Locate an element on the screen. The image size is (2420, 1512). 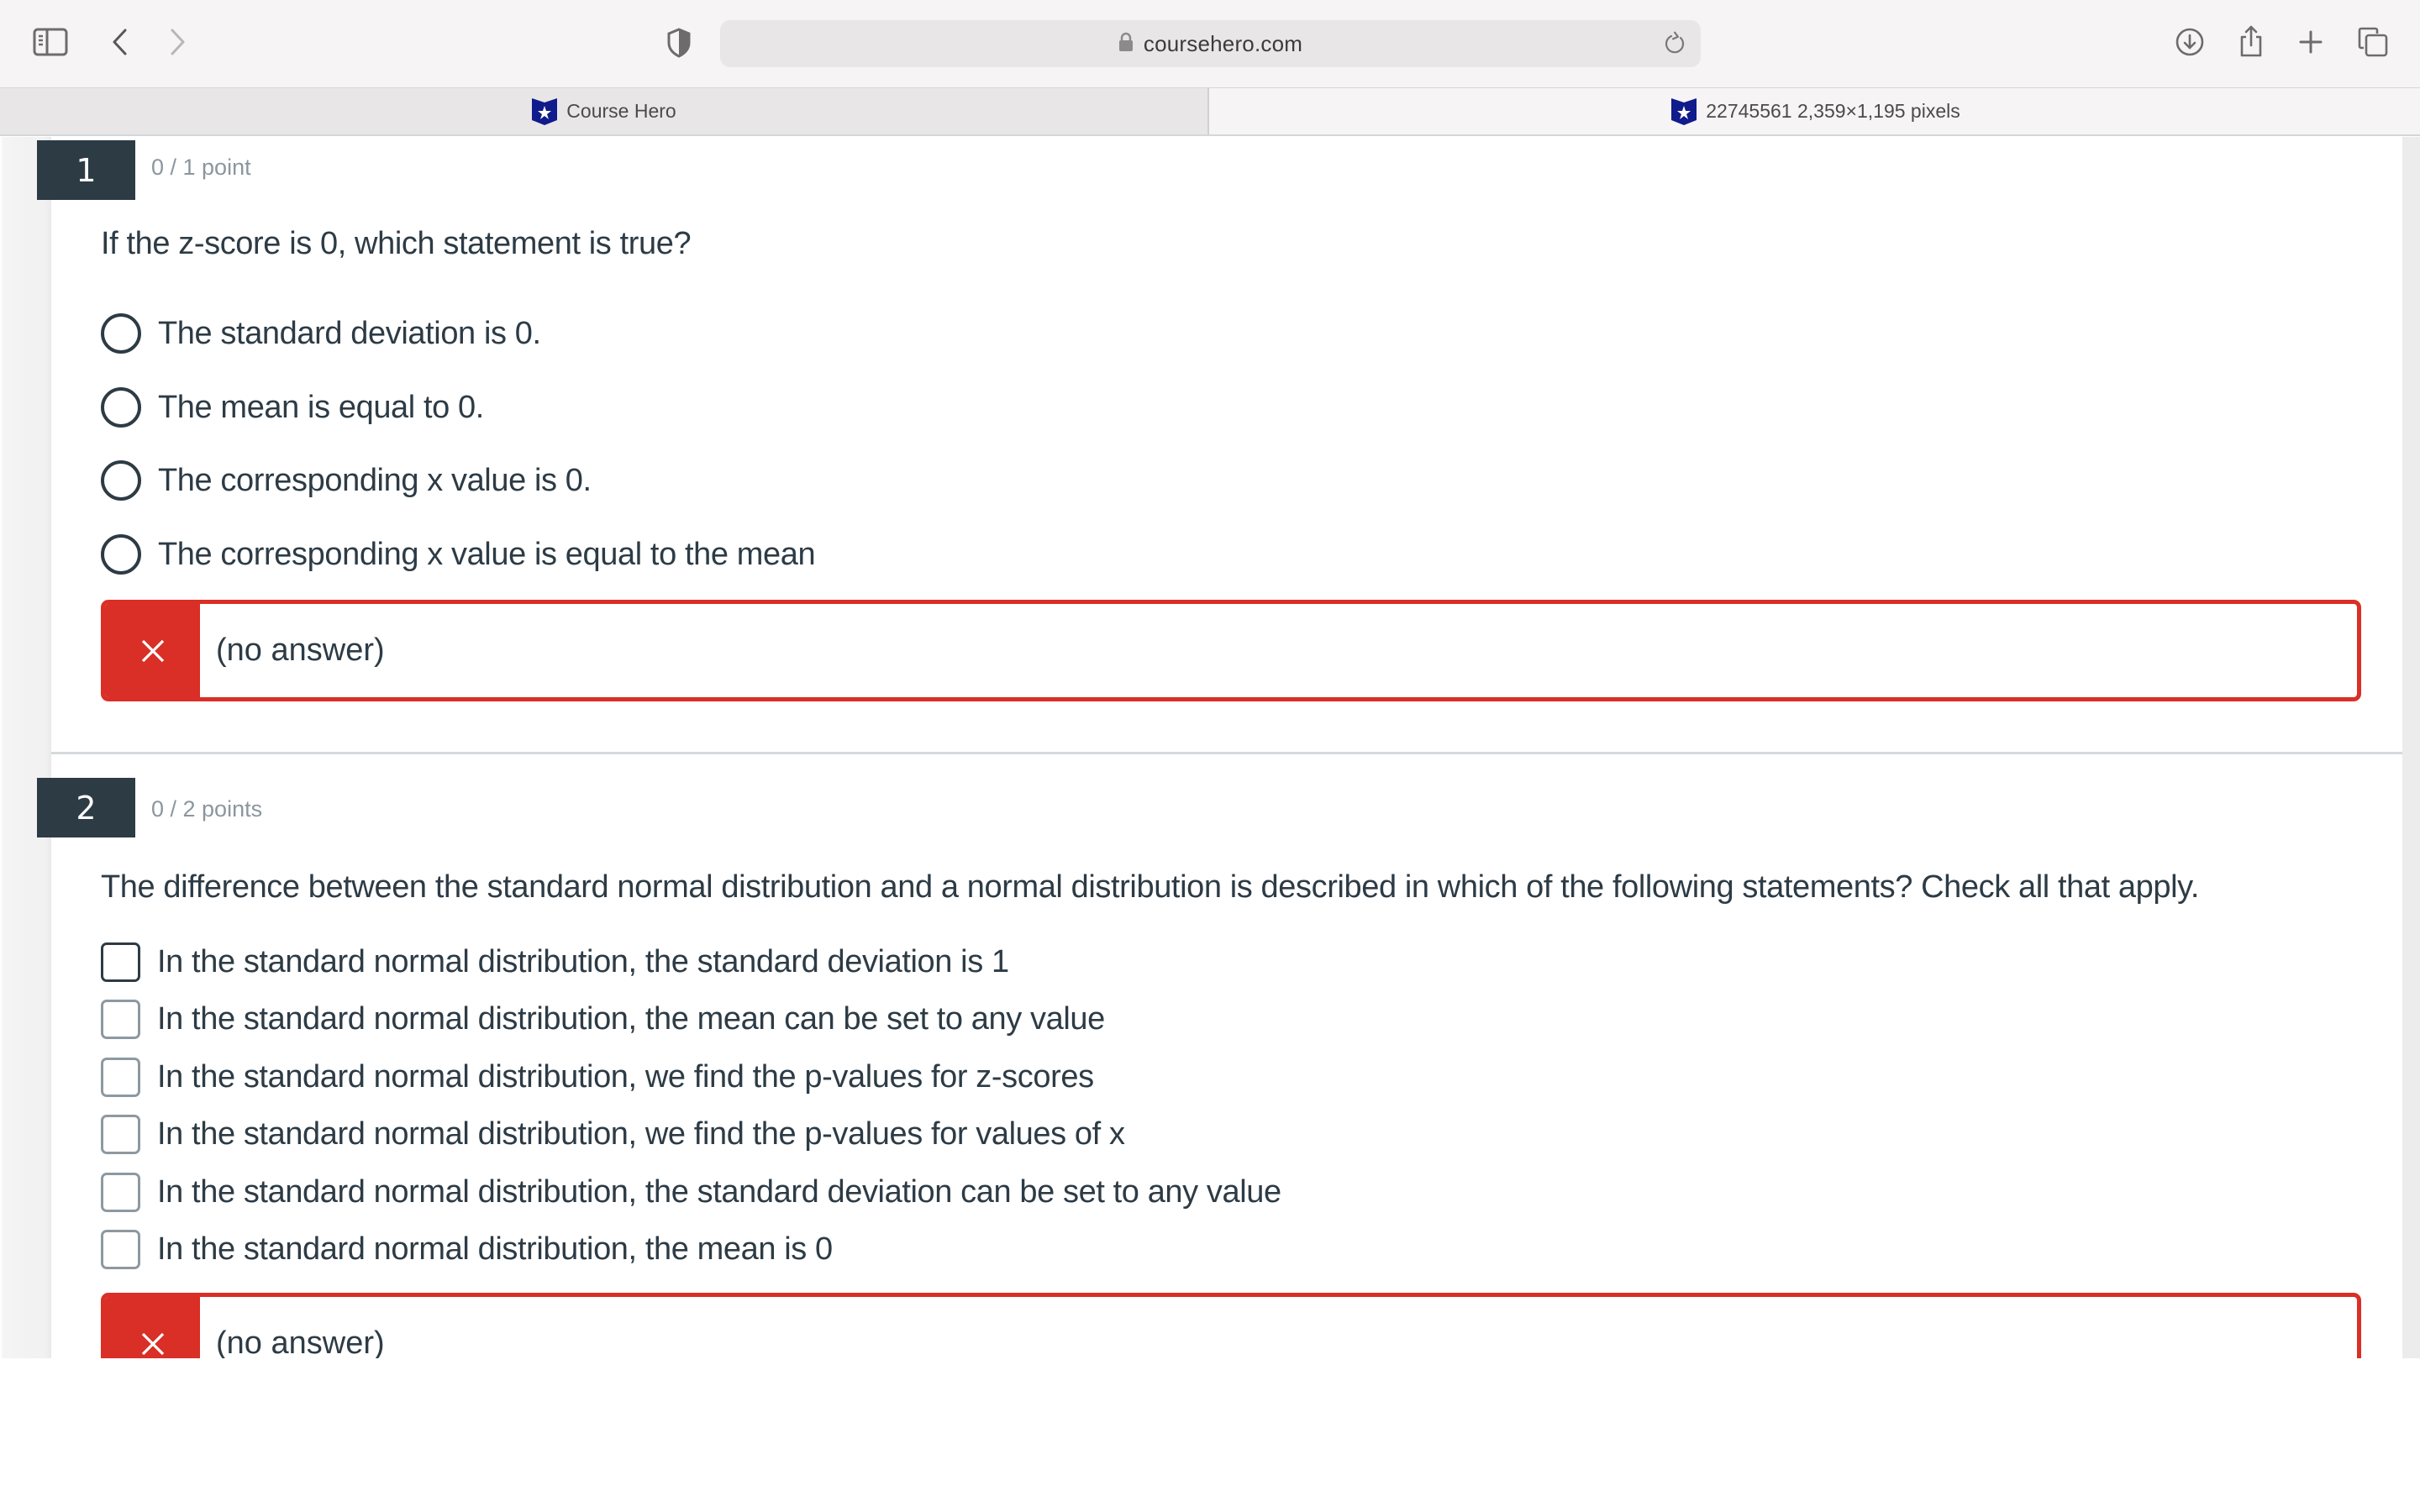
question-points: 0 / 2 points is located at coordinates (207, 809).